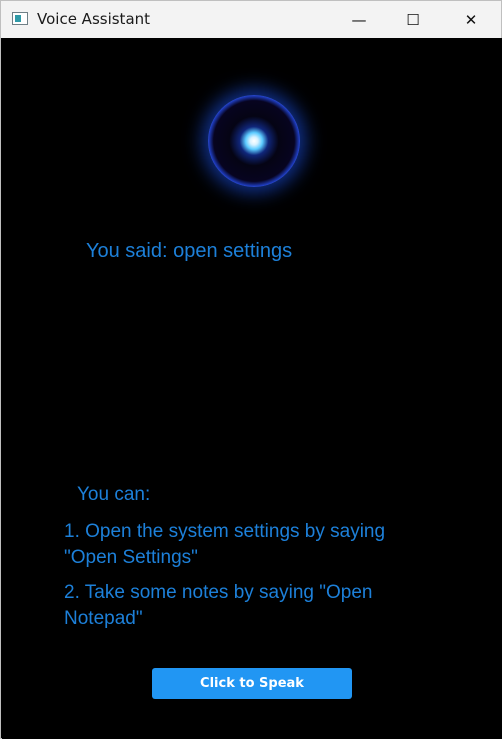 This screenshot has height=739, width=502. Describe the element at coordinates (114, 494) in the screenshot. I see `options-heading: You can:` at that location.